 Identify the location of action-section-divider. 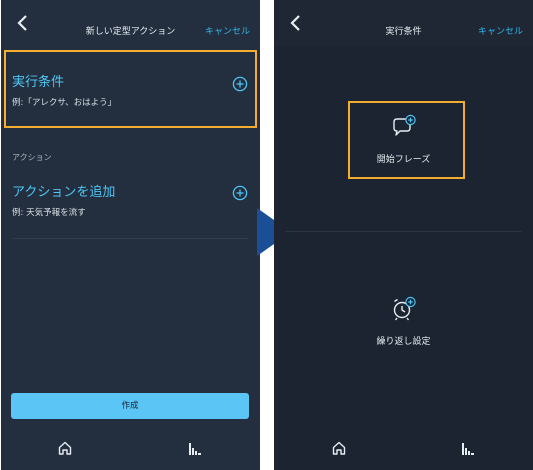
(130, 238).